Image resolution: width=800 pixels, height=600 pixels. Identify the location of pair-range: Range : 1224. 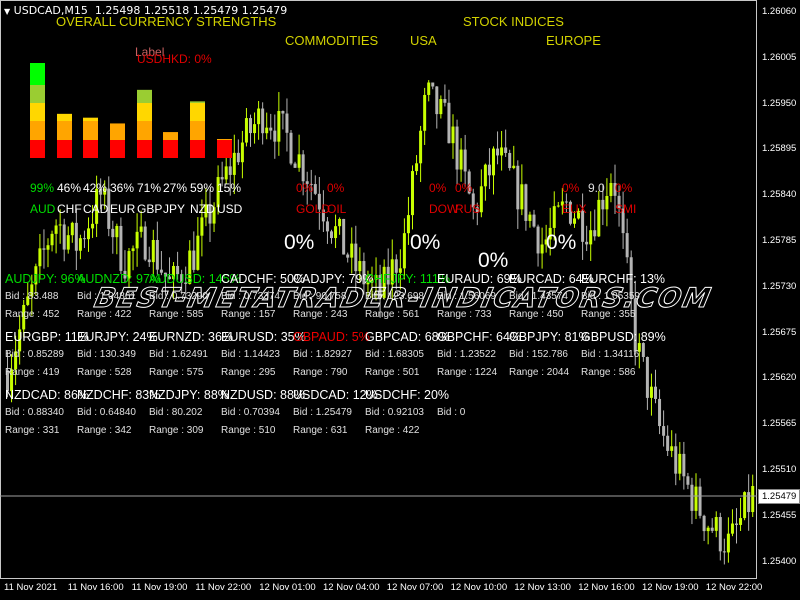
(467, 372).